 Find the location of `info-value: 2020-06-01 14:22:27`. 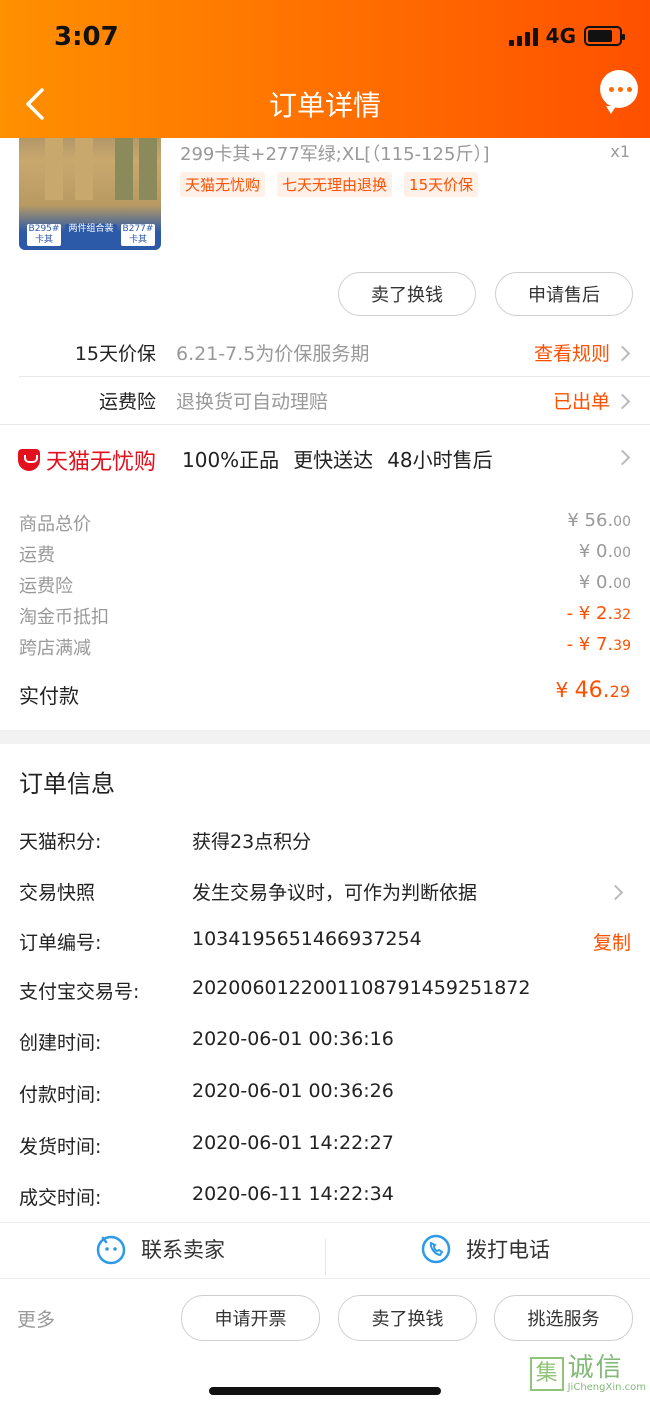

info-value: 2020-06-01 14:22:27 is located at coordinates (293, 1143).